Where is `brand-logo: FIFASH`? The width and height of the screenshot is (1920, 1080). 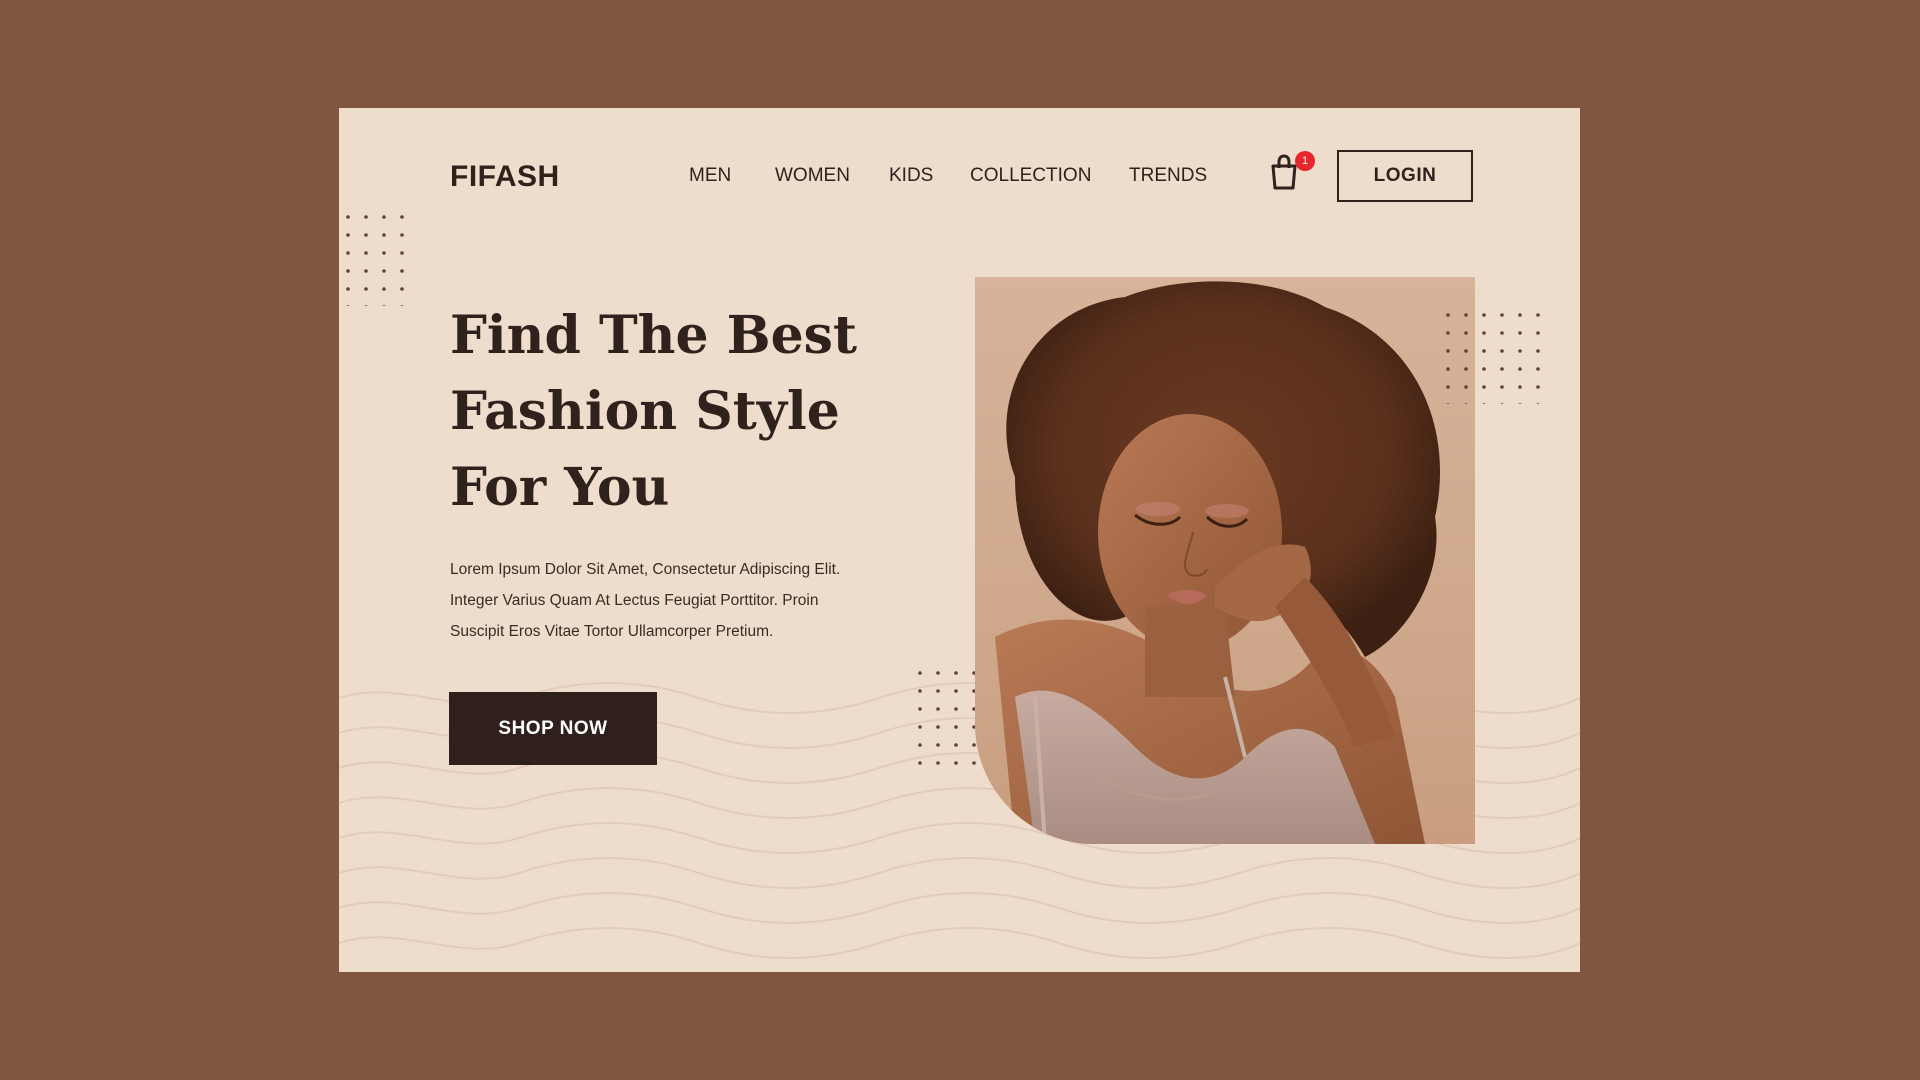
brand-logo: FIFASH is located at coordinates (505, 177).